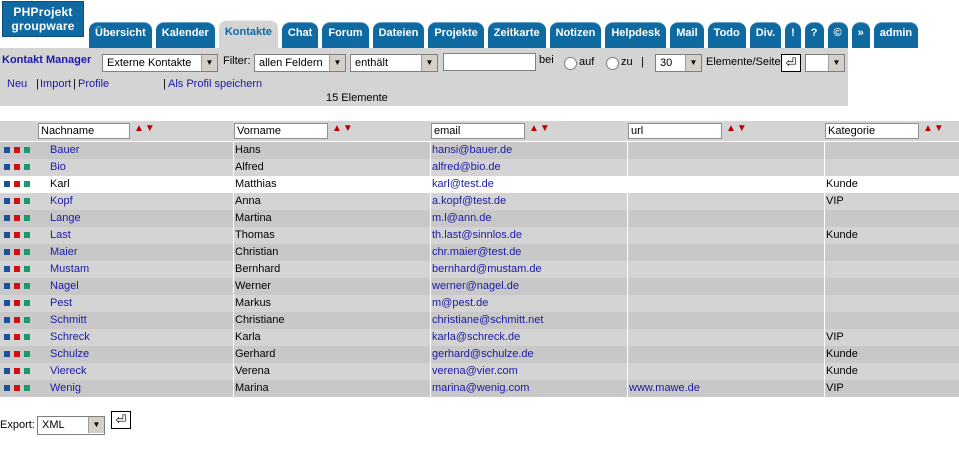 The image size is (959, 462). I want to click on cell-email: marina@wenig.com, so click(480, 388).